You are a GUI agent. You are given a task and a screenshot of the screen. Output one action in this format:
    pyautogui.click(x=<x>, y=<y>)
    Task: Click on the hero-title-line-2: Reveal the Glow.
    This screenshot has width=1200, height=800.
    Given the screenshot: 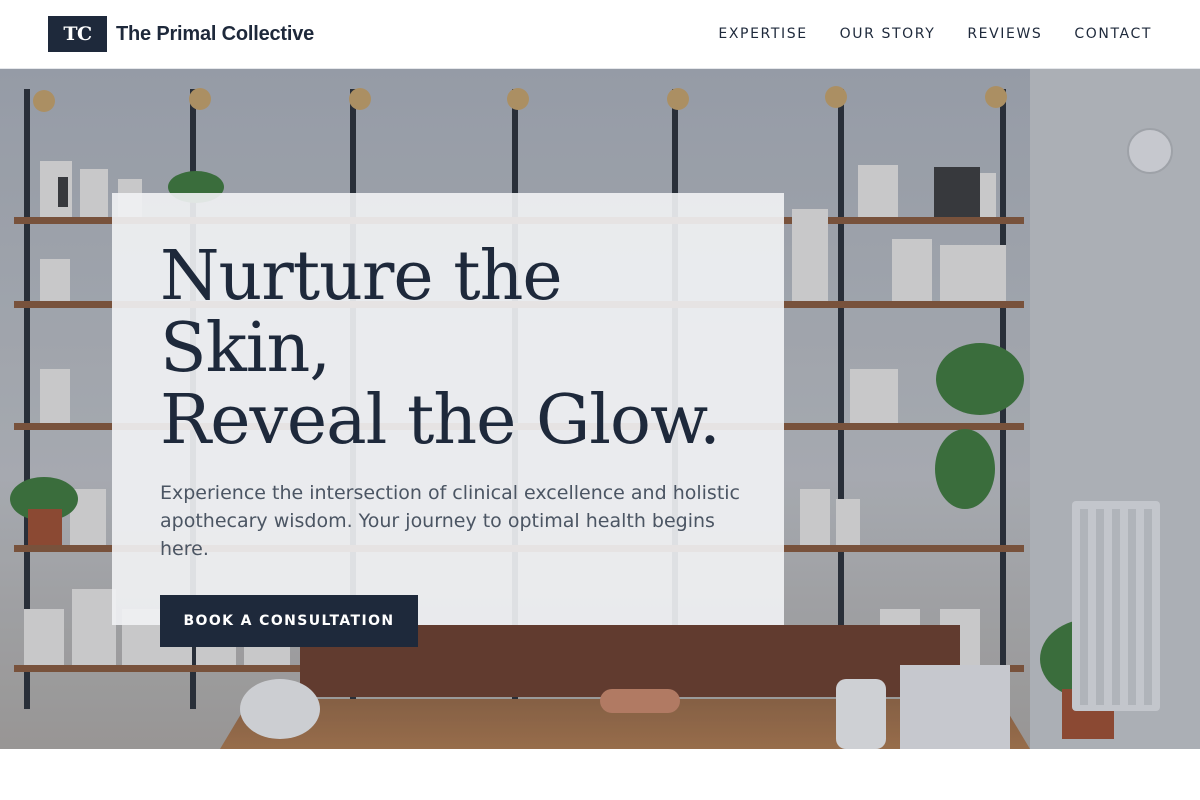 What is the action you would take?
    pyautogui.click(x=440, y=420)
    